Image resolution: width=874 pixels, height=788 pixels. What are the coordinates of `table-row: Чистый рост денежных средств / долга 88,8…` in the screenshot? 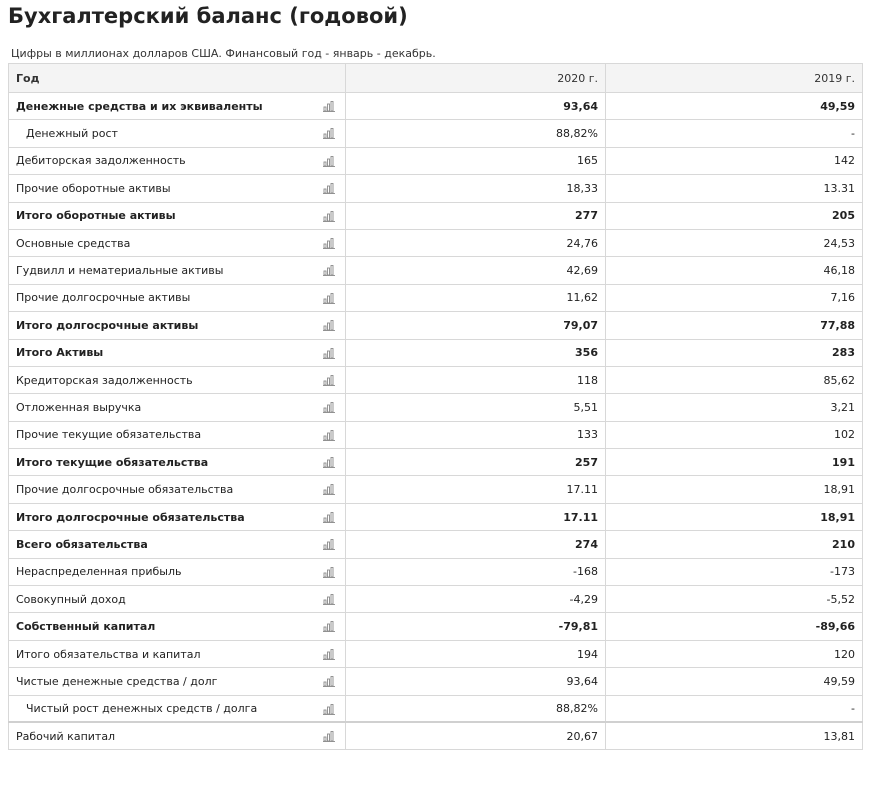 It's located at (435, 708).